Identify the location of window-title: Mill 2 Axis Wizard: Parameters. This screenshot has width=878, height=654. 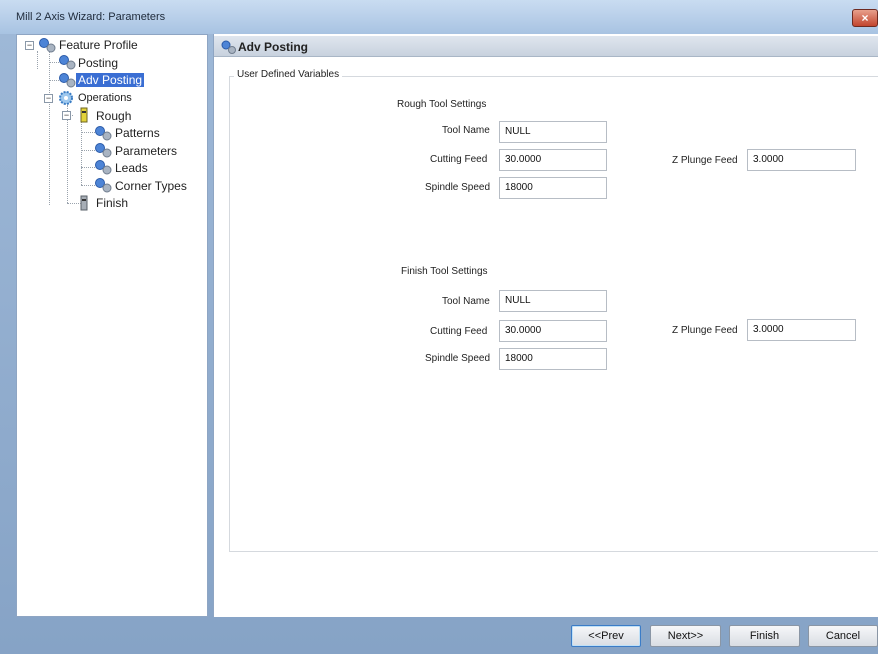
(91, 17).